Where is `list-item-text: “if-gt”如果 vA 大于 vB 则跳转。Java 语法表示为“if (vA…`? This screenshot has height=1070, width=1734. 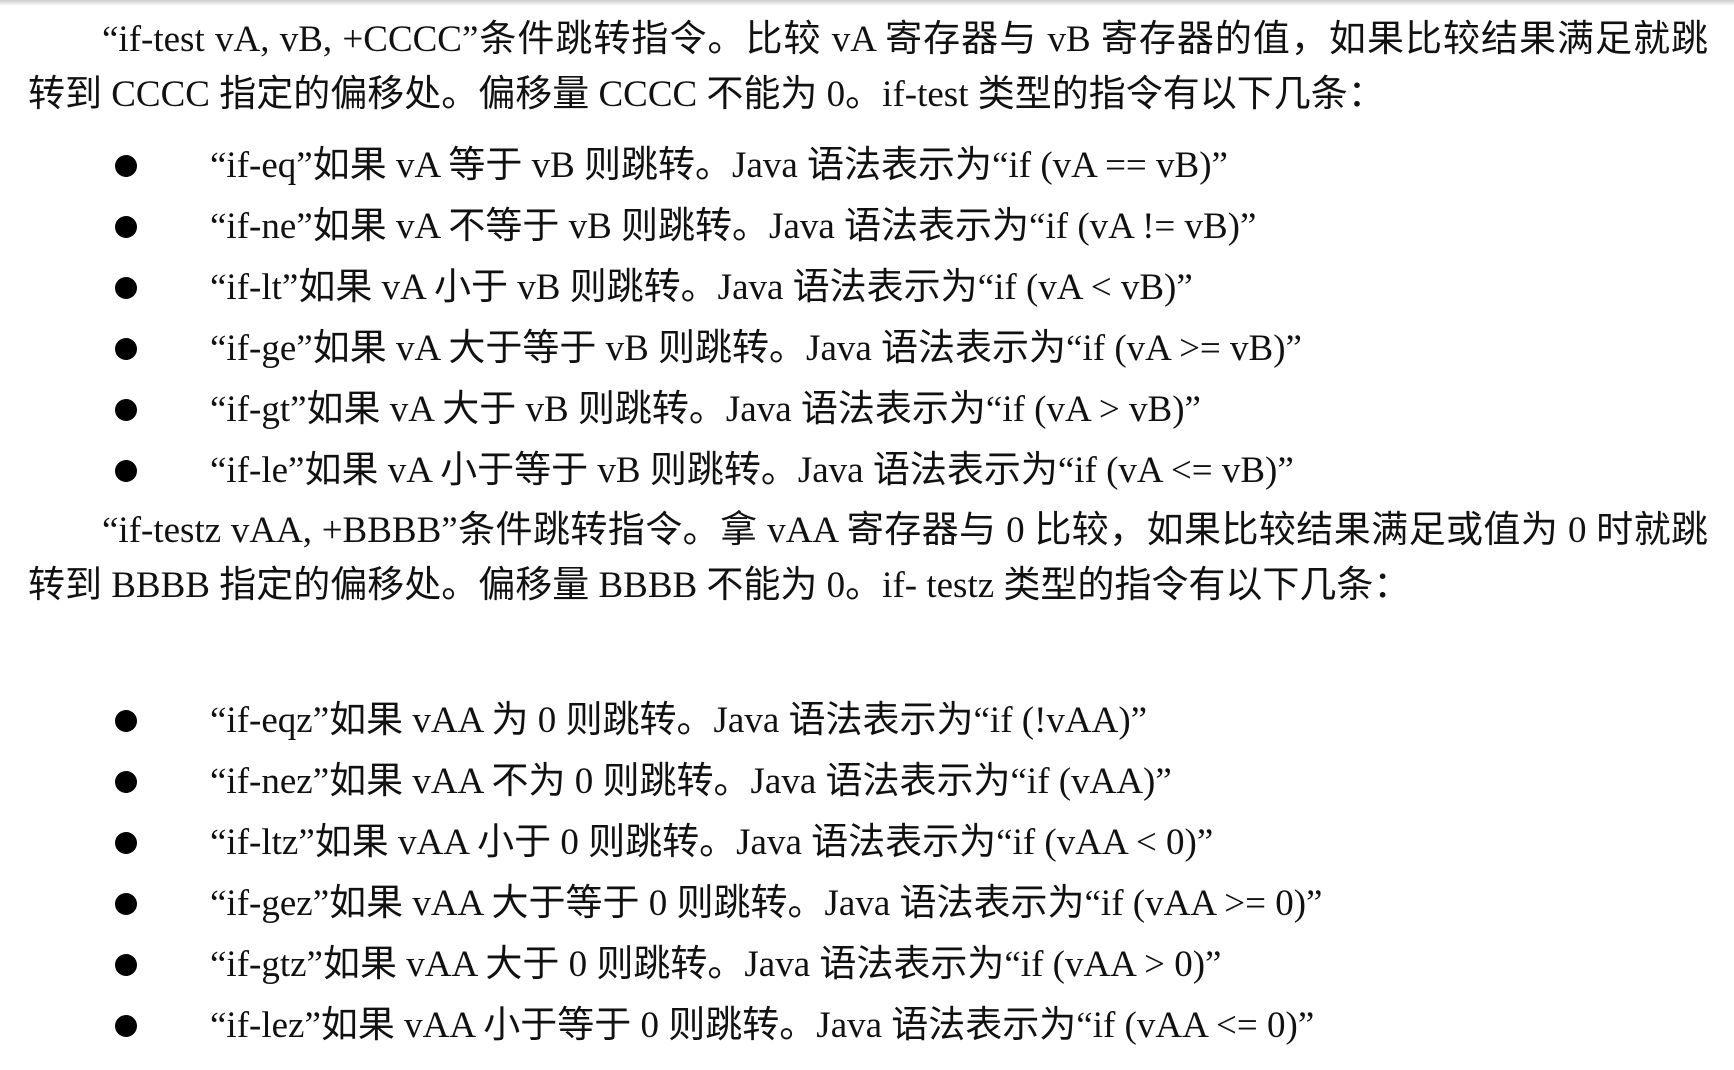
list-item-text: “if-gt”如果 vA 大于 vB 则跳转。Java 语法表示为“if (vA… is located at coordinates (705, 409).